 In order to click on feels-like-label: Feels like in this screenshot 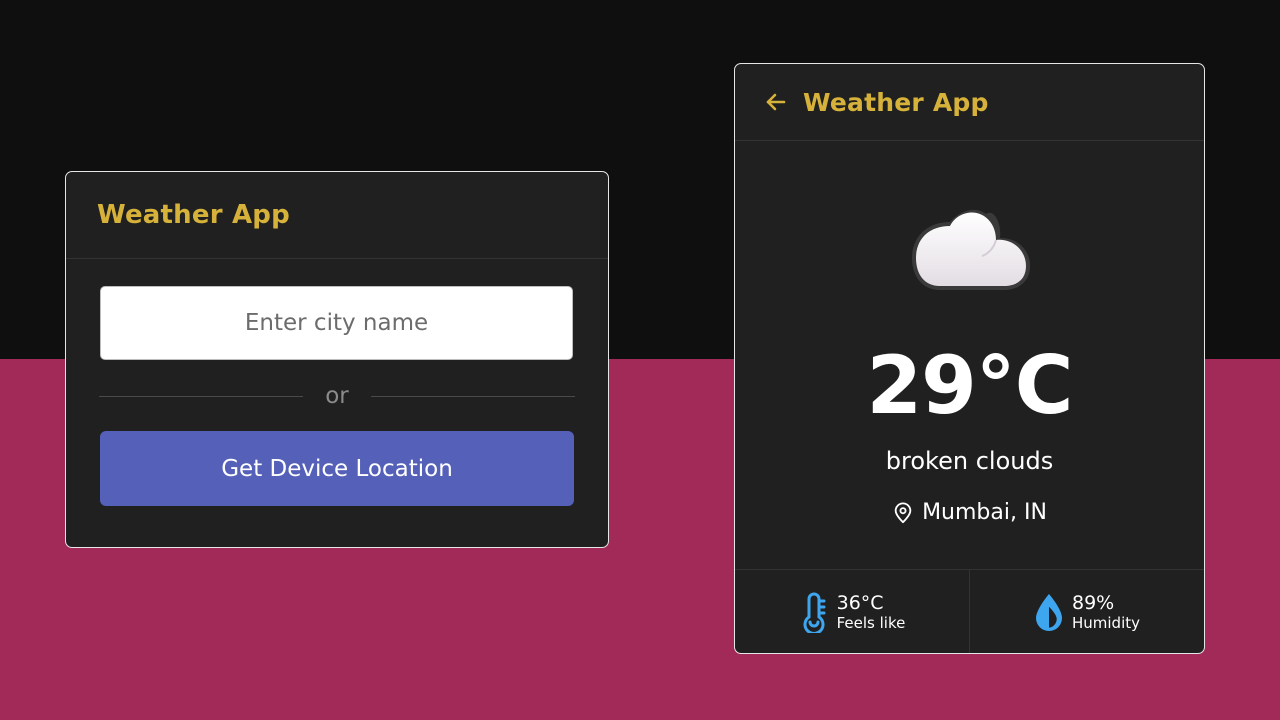, I will do `click(871, 623)`.